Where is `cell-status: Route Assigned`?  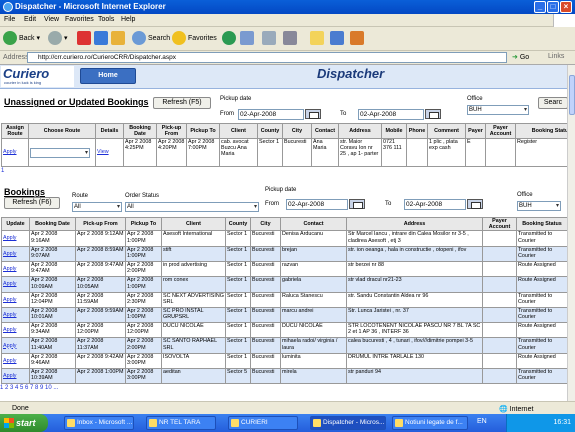 cell-status: Route Assigned is located at coordinates (541, 284).